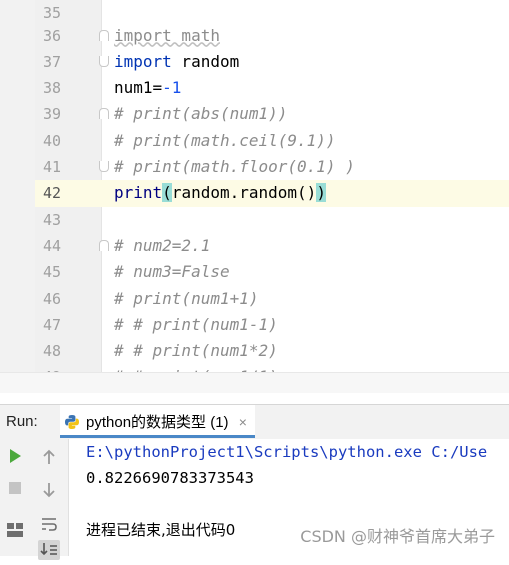 This screenshot has width=509, height=565. I want to click on code-line: 40 # print(math.ceil(9.1)), so click(272, 141).